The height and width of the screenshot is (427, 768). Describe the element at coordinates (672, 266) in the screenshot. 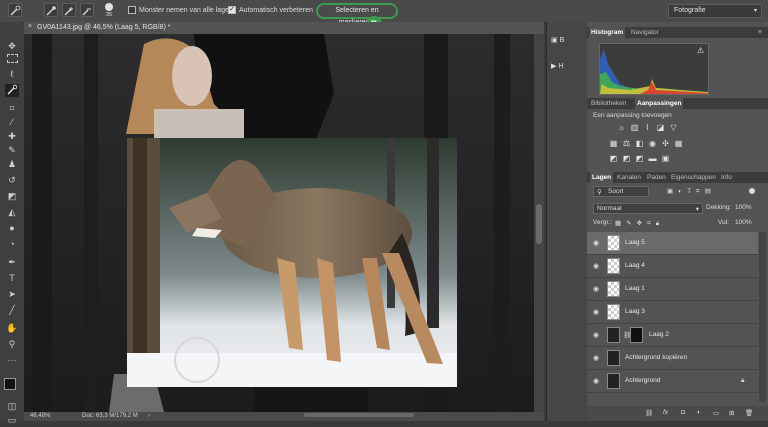

I see `layer-row: ◉ Laag 4` at that location.